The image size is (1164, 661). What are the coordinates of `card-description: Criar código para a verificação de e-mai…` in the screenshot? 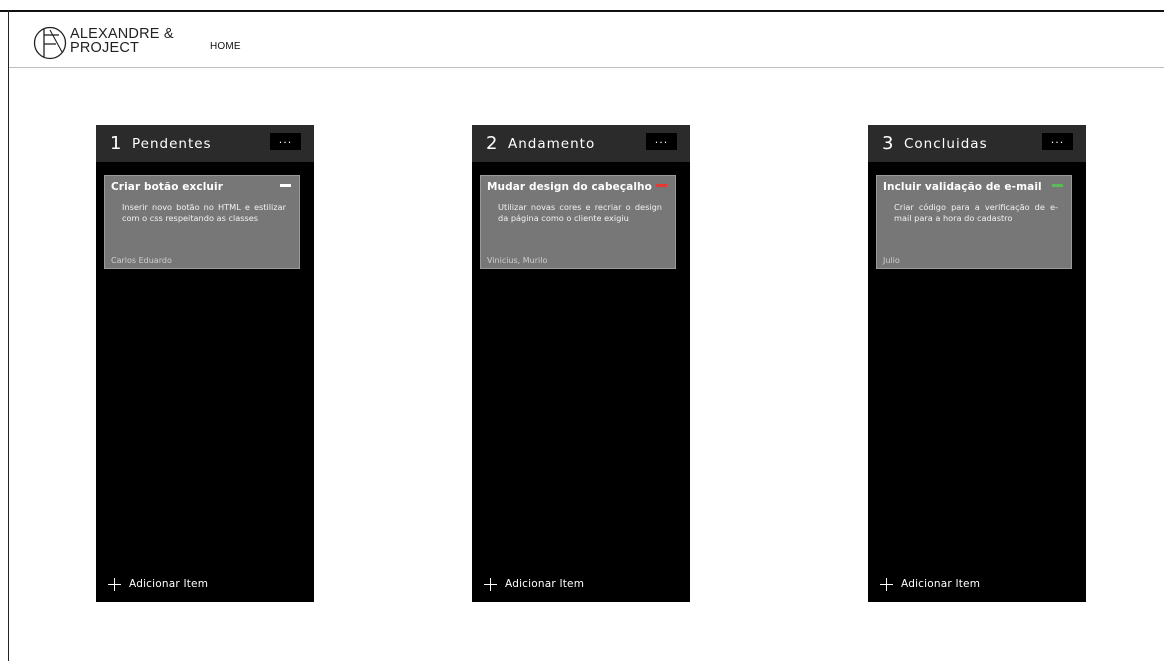 It's located at (976, 212).